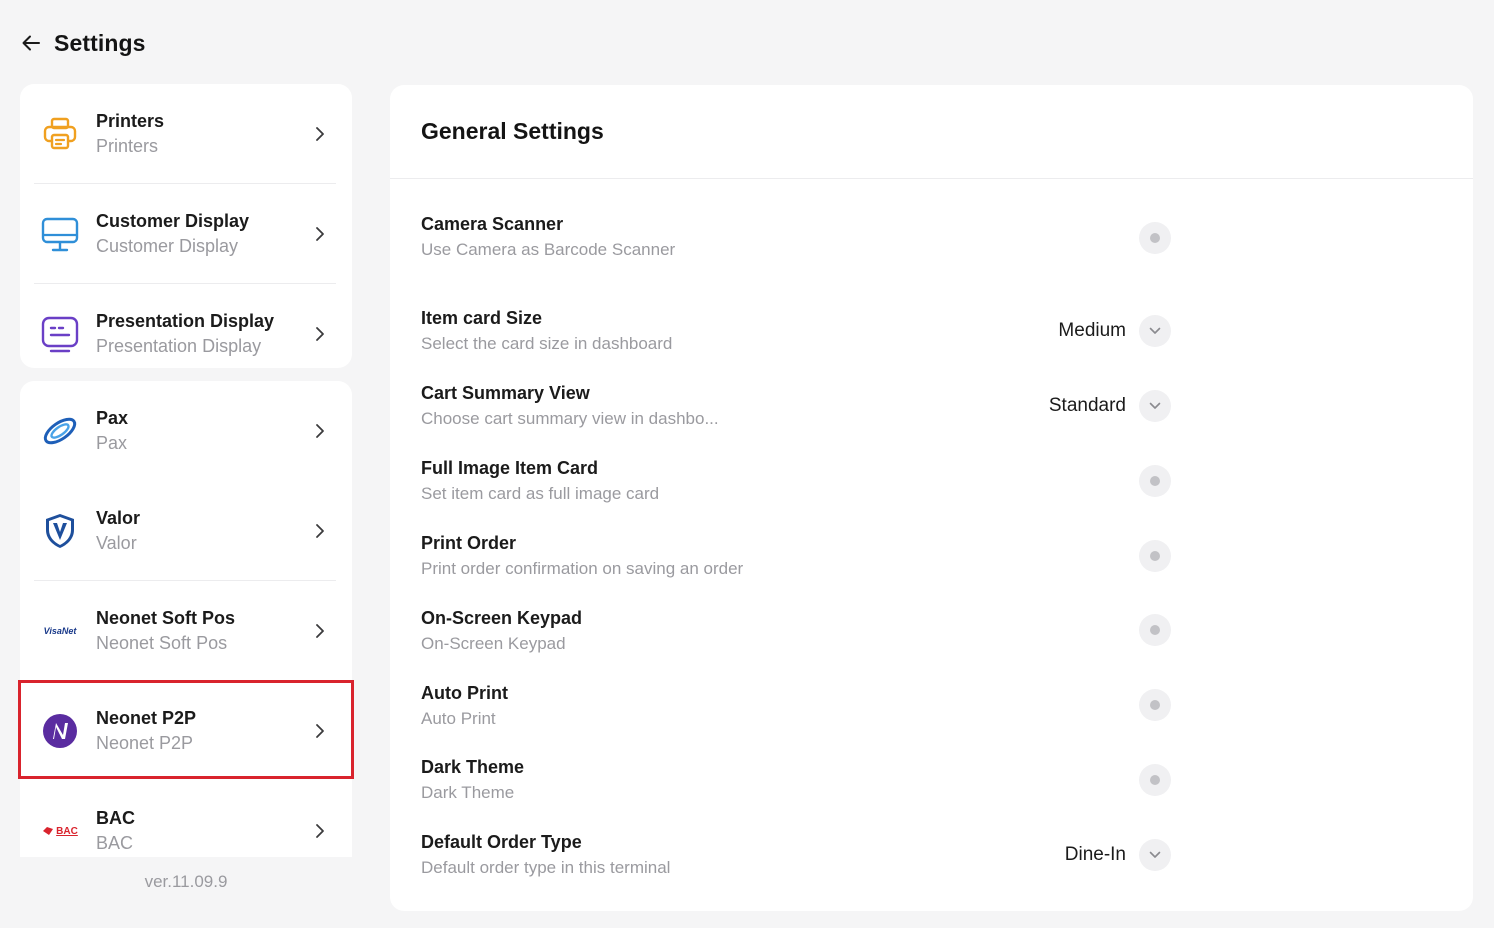 Image resolution: width=1494 pixels, height=928 pixels. What do you see at coordinates (1155, 481) in the screenshot?
I see `full-image-item-card-toggle` at bounding box center [1155, 481].